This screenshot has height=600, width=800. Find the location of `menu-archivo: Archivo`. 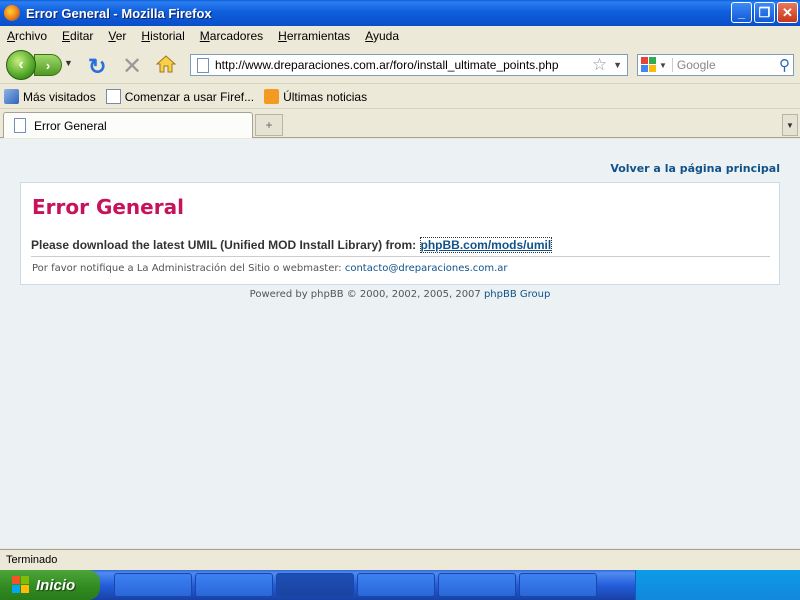

menu-archivo: Archivo is located at coordinates (27, 36).